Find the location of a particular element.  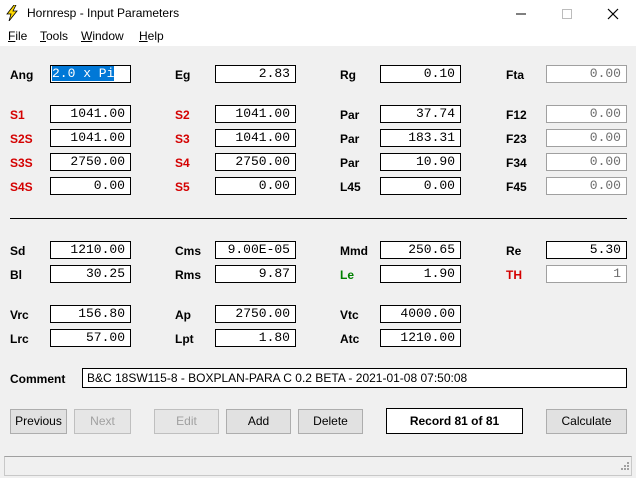

previous-button: Previous is located at coordinates (38, 421).